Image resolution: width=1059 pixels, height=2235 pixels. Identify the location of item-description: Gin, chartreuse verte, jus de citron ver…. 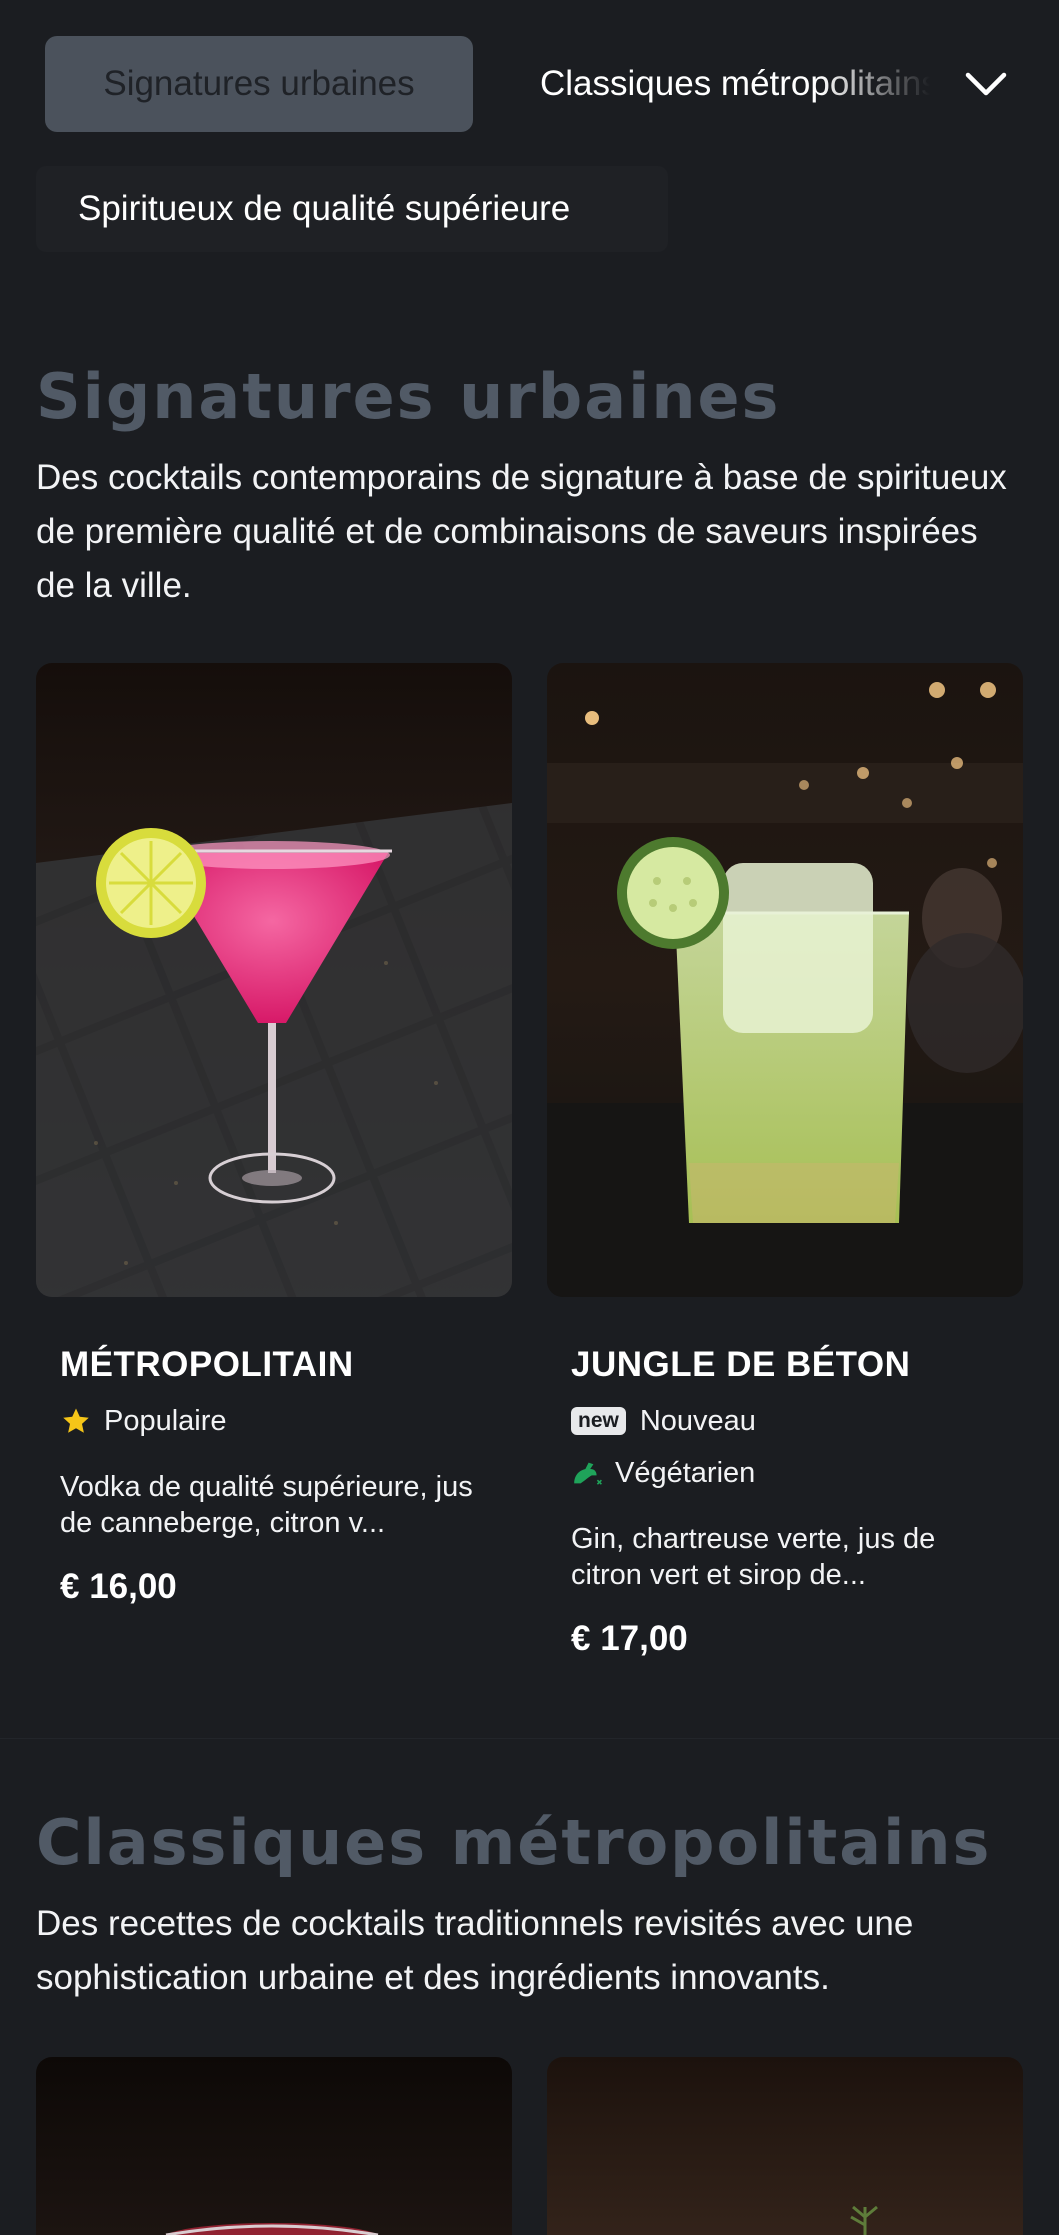
(753, 1557).